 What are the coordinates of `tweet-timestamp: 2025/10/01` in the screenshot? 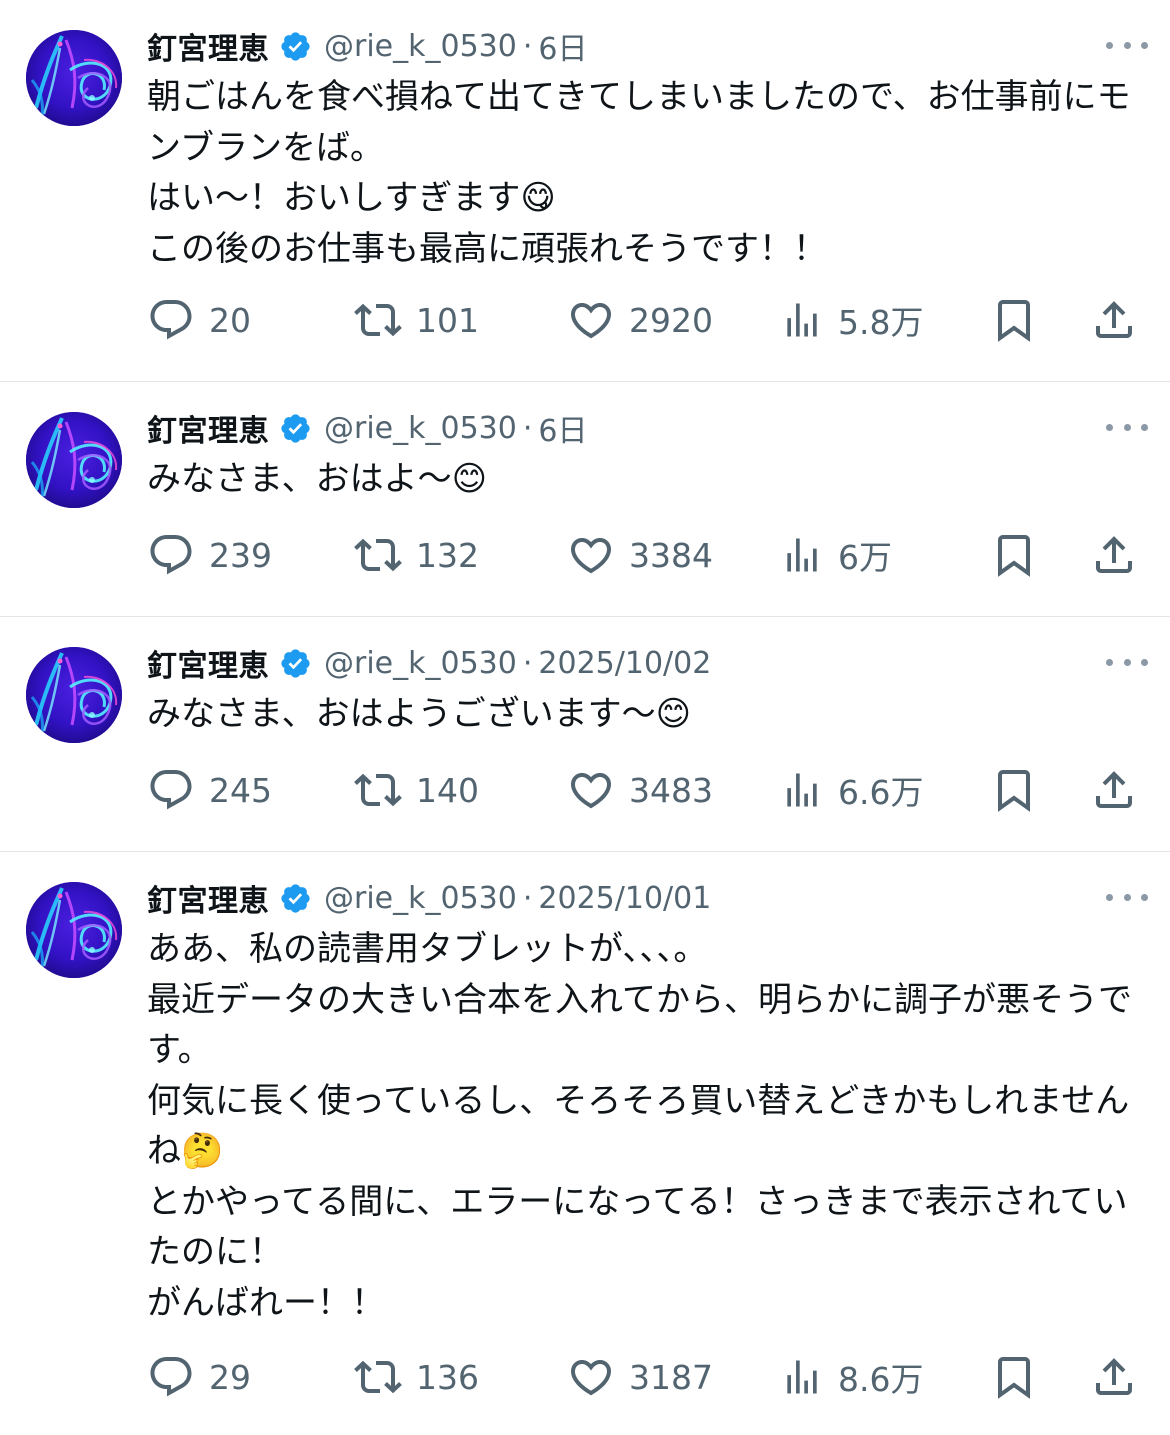 It's located at (624, 898).